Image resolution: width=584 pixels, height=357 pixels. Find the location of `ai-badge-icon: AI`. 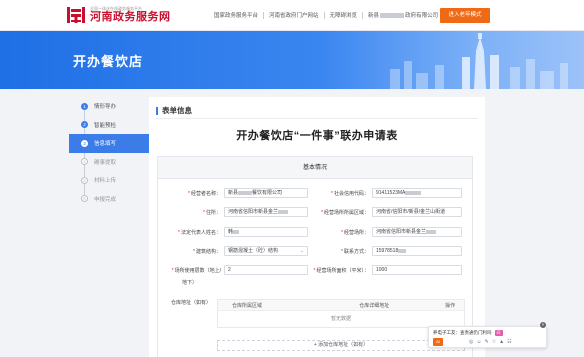

ai-badge-icon: AI is located at coordinates (438, 342).